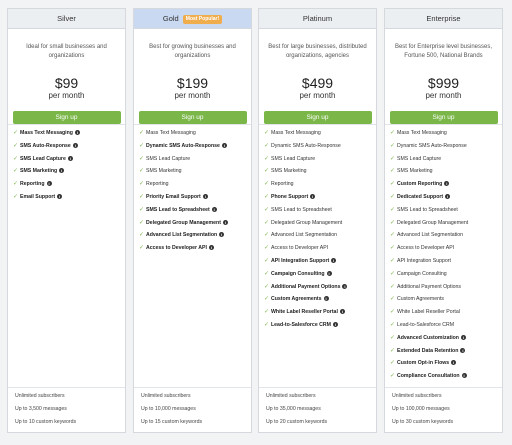  I want to click on plan-price: $99, so click(66, 83).